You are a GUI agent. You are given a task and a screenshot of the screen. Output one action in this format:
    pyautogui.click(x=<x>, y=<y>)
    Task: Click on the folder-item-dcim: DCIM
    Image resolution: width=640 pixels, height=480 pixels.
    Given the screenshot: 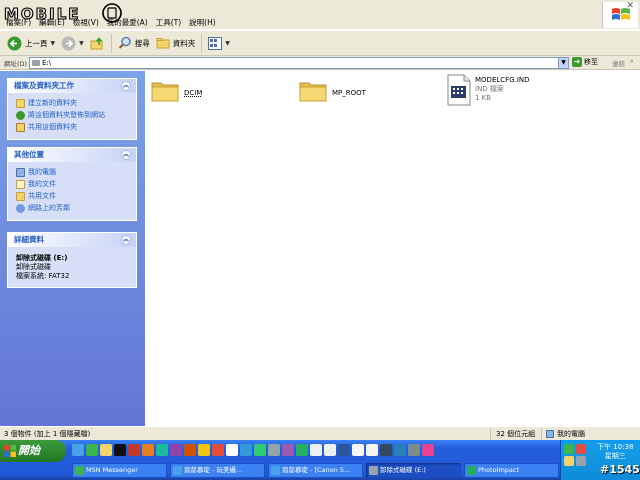 What is the action you would take?
    pyautogui.click(x=176, y=90)
    